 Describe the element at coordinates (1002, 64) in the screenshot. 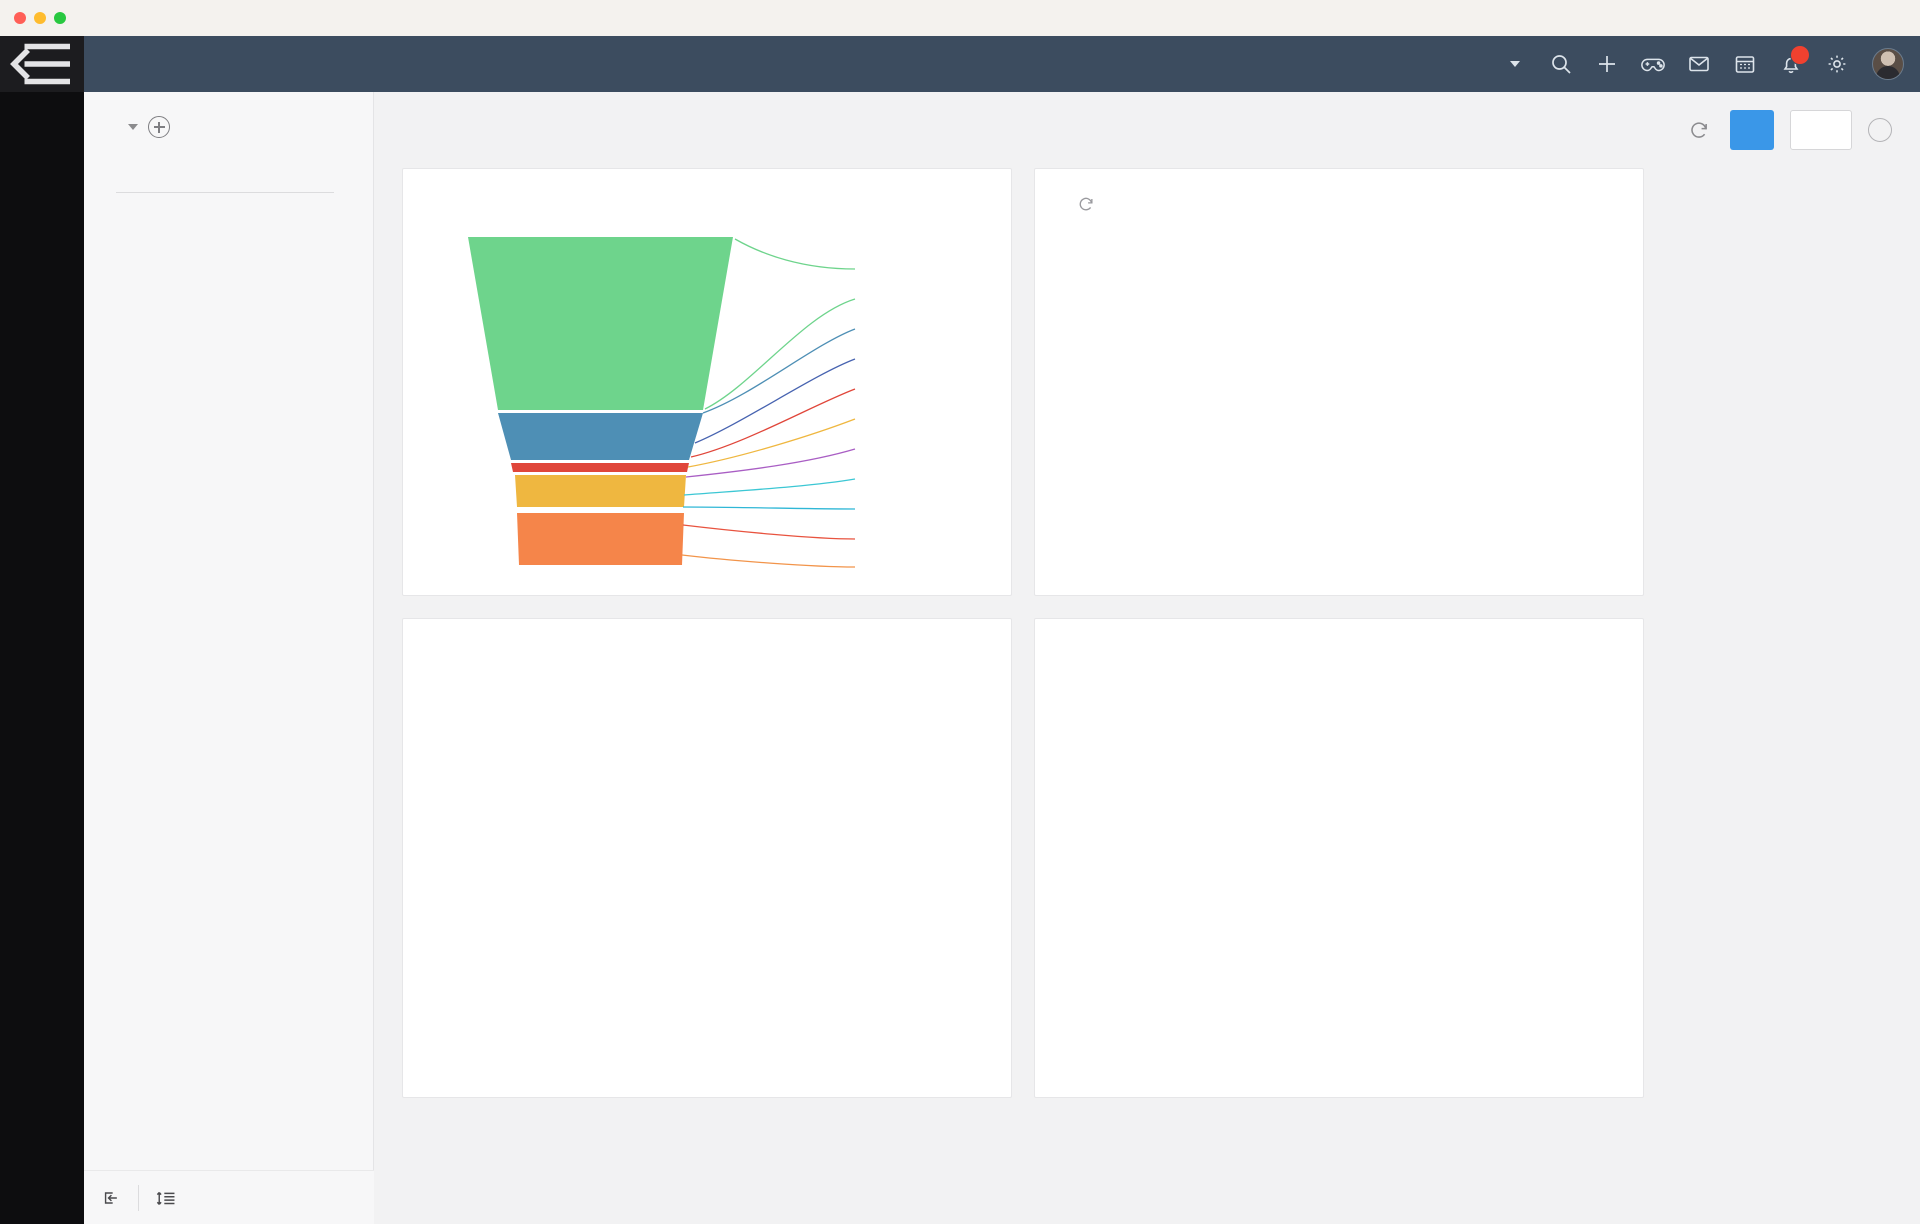

I see `top-navigation-bar` at that location.